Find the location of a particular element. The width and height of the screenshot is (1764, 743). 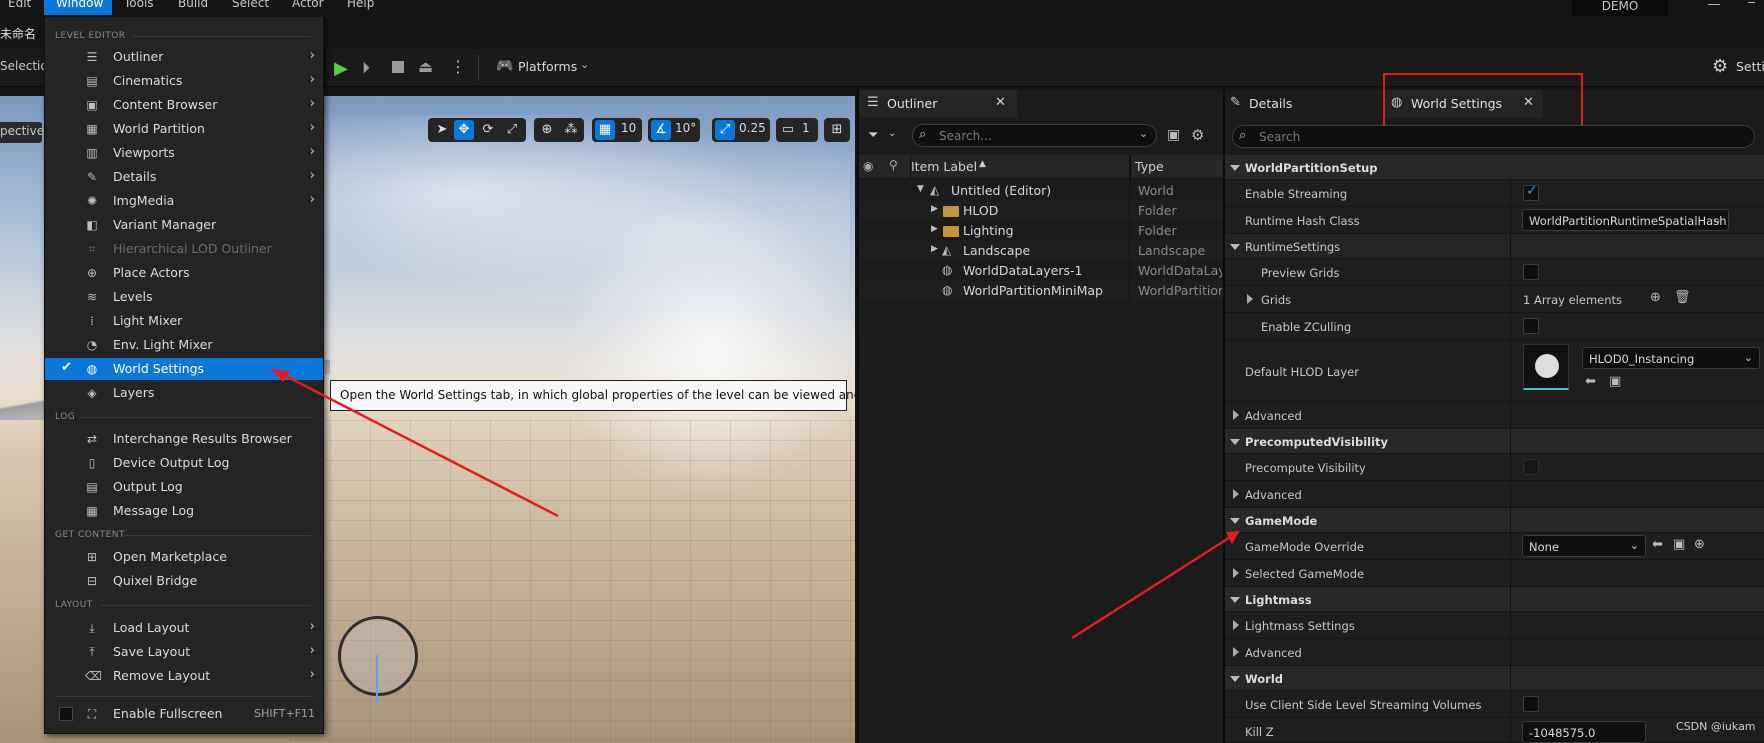

outliner-row: ▼ ◭ Untitled (Editor) World is located at coordinates (1041, 191).